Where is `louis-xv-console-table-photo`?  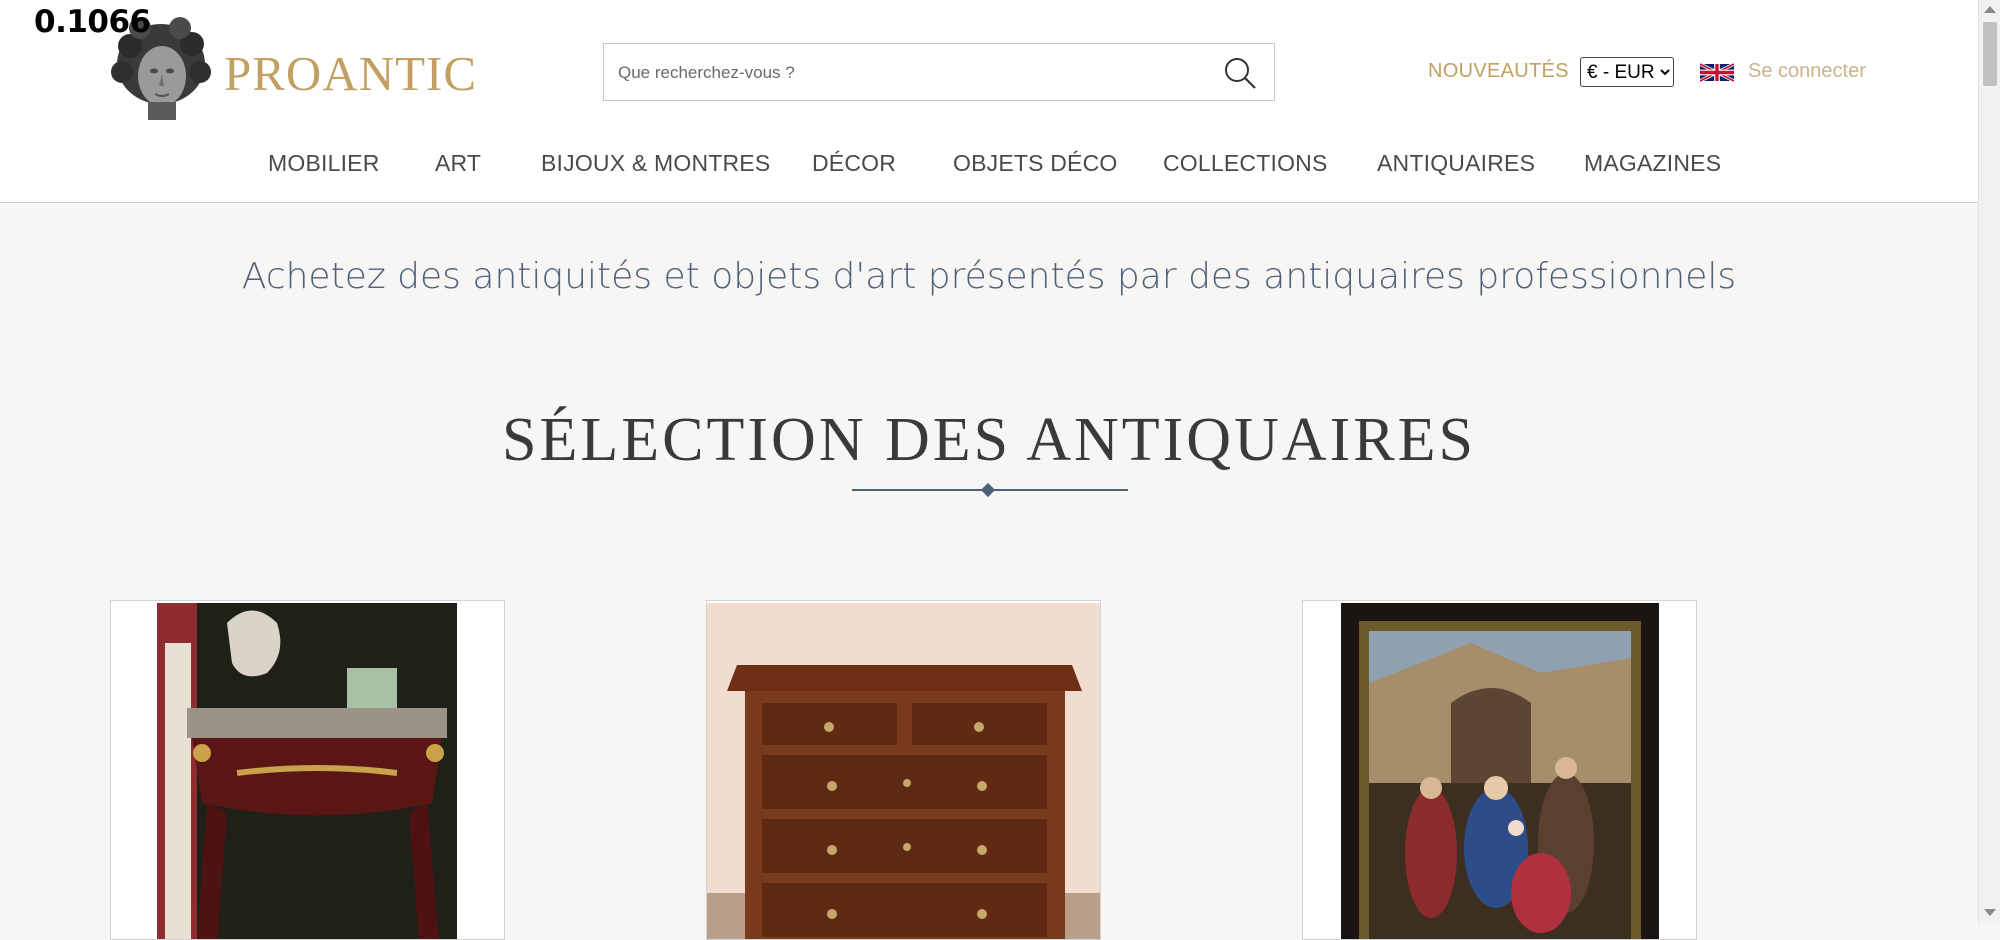
louis-xv-console-table-photo is located at coordinates (307, 771).